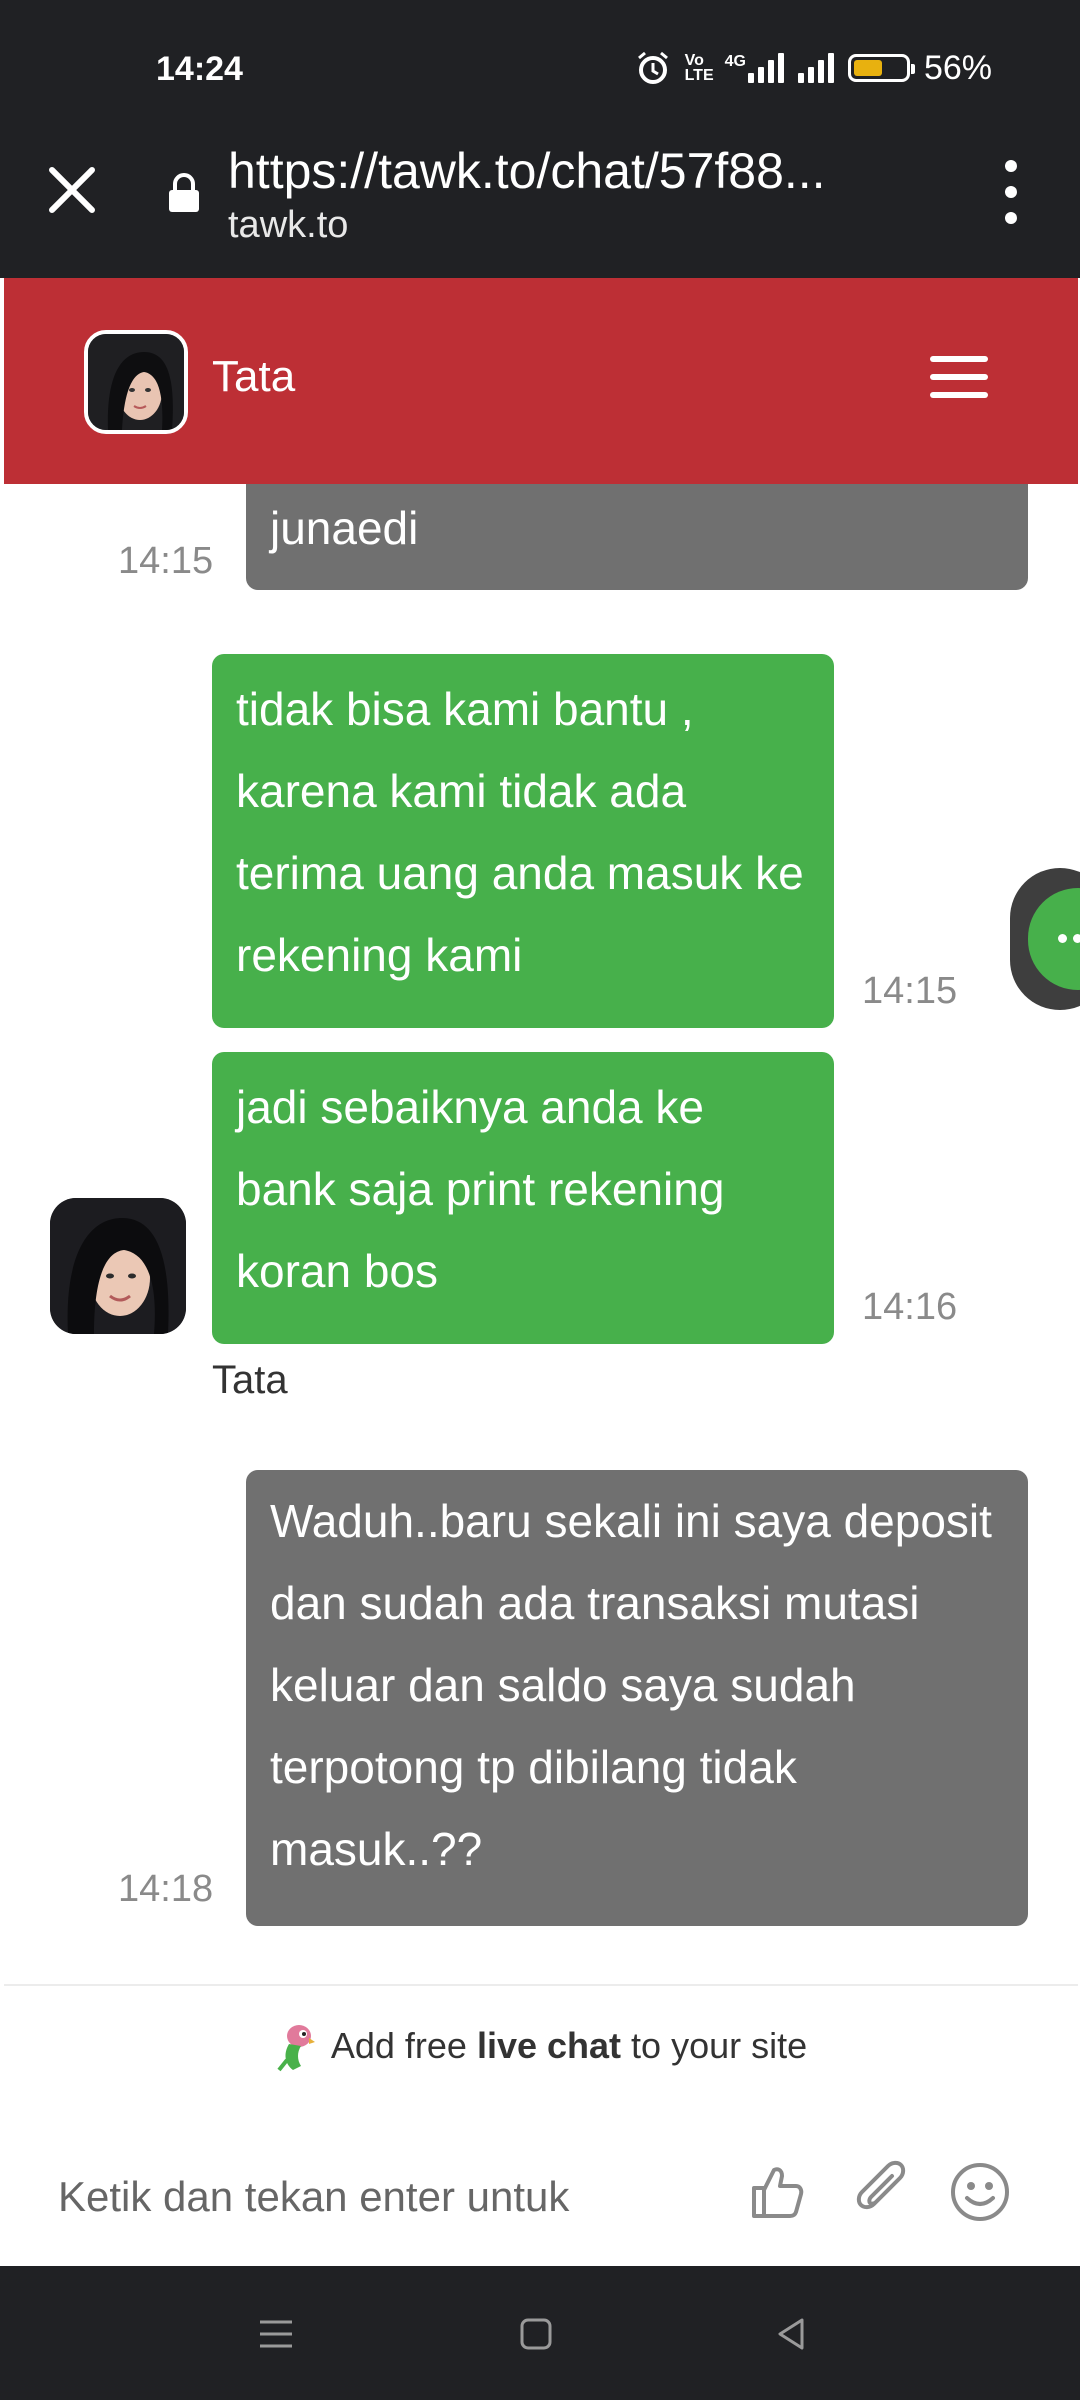  What do you see at coordinates (250, 1380) in the screenshot?
I see `agent-name-label: Tata` at bounding box center [250, 1380].